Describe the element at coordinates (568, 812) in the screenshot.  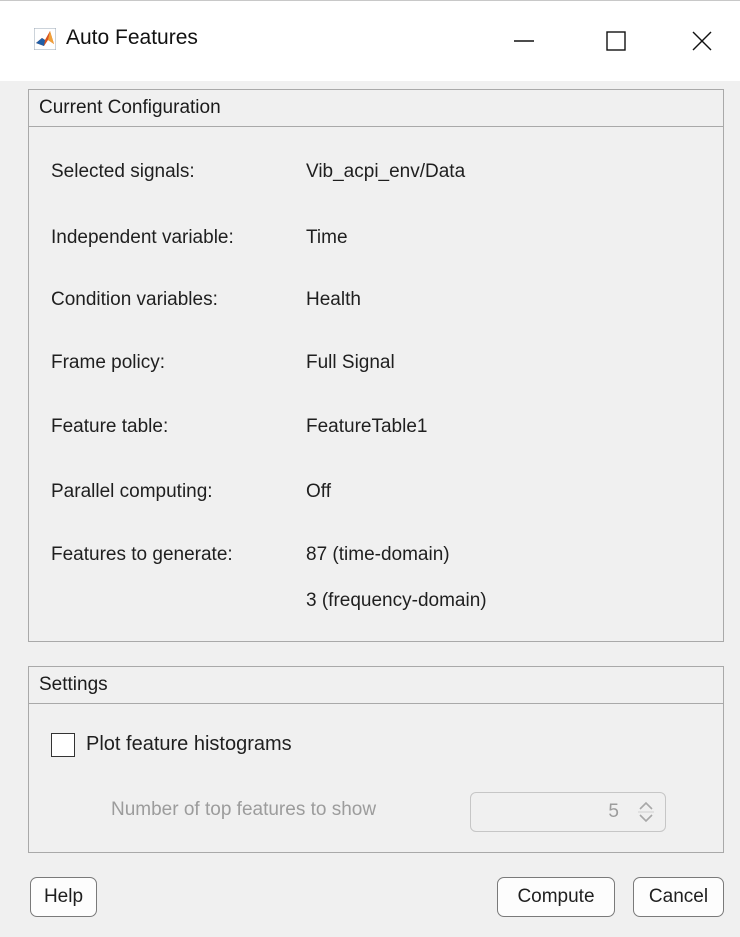
I see `top-features-spinner: 5` at that location.